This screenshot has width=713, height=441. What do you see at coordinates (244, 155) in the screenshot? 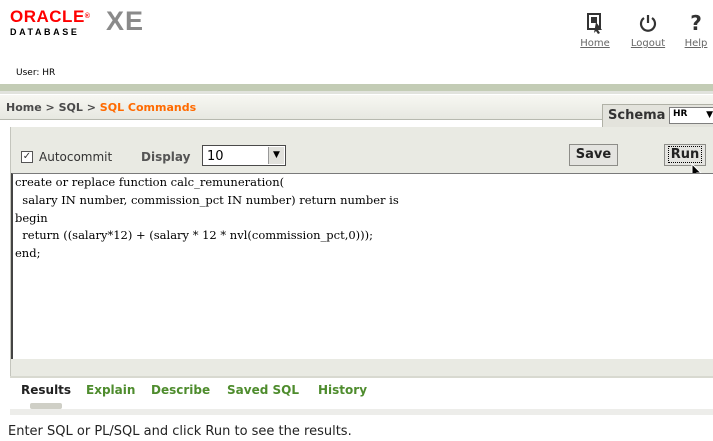
I see `display-rows-select: 10 ▼` at bounding box center [244, 155].